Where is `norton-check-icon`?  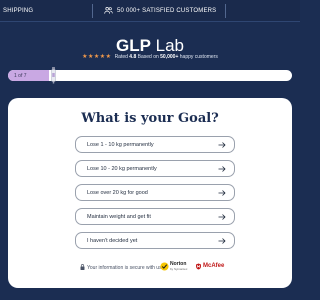 norton-check-icon is located at coordinates (164, 266).